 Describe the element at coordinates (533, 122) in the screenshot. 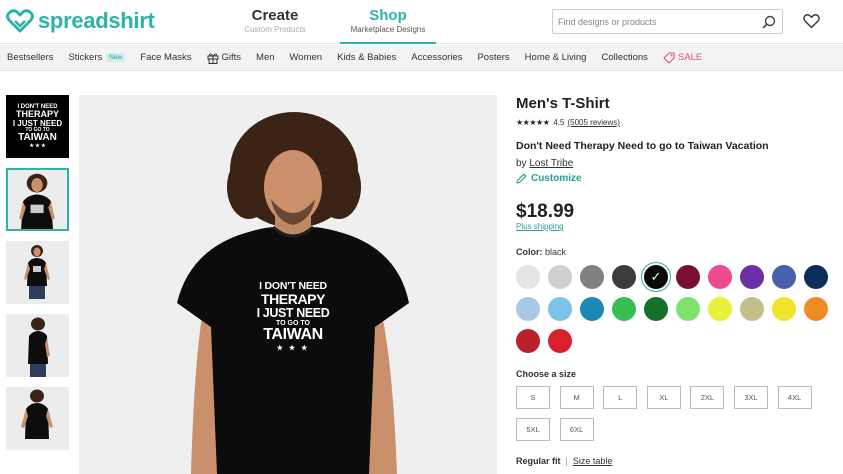

I see `rating-stars-icon: ★★★★★` at that location.